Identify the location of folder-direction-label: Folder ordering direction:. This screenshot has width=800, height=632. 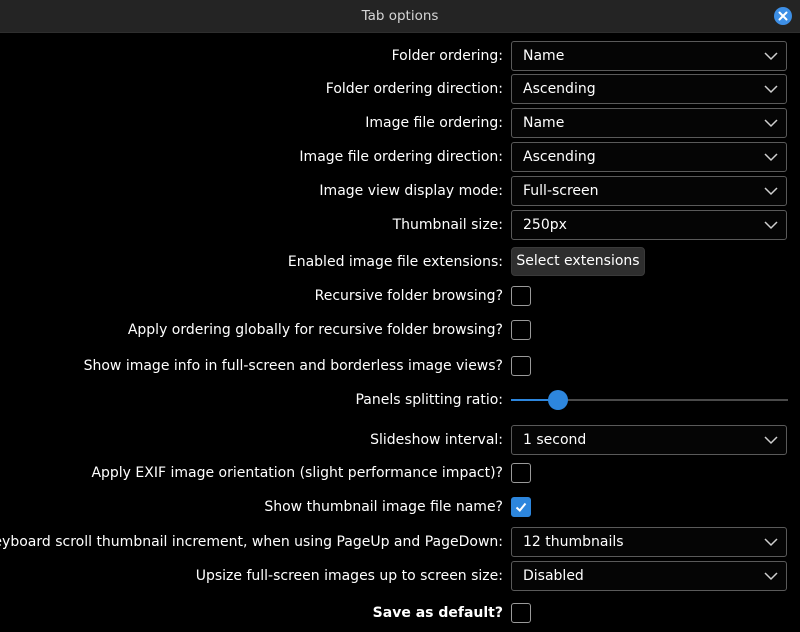
(414, 89).